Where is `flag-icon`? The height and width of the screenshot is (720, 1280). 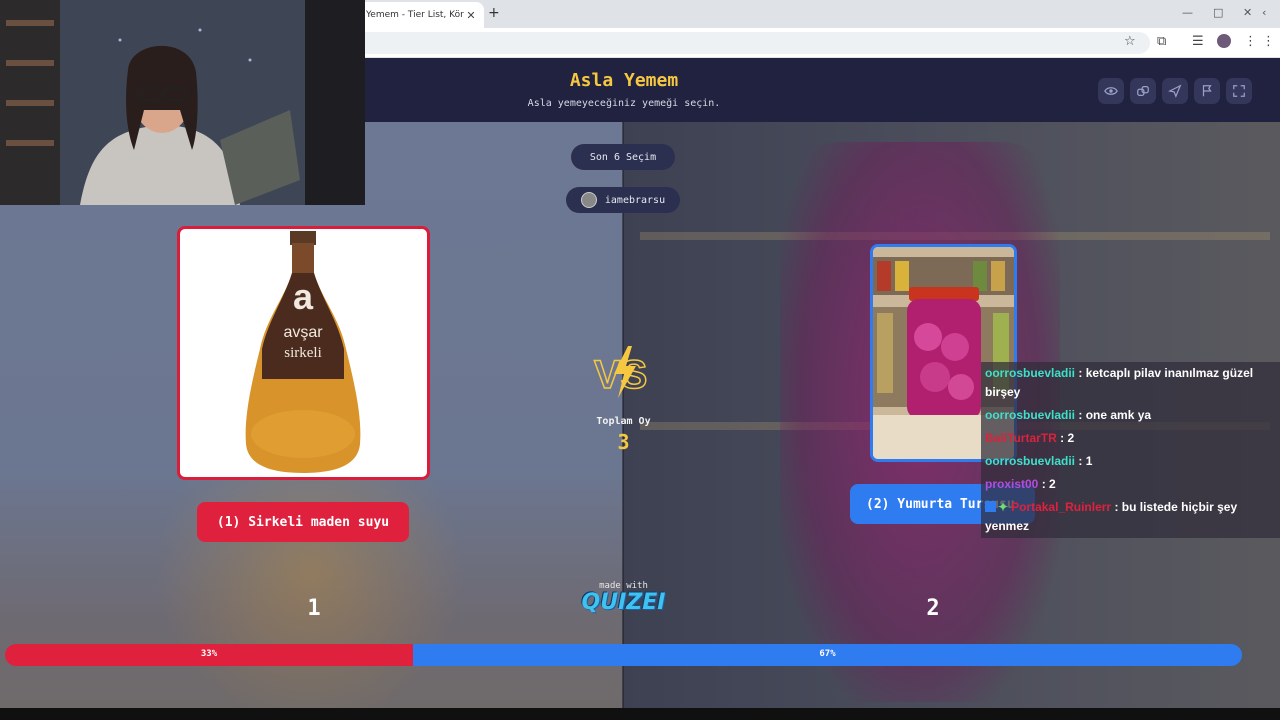
flag-icon is located at coordinates (1207, 91).